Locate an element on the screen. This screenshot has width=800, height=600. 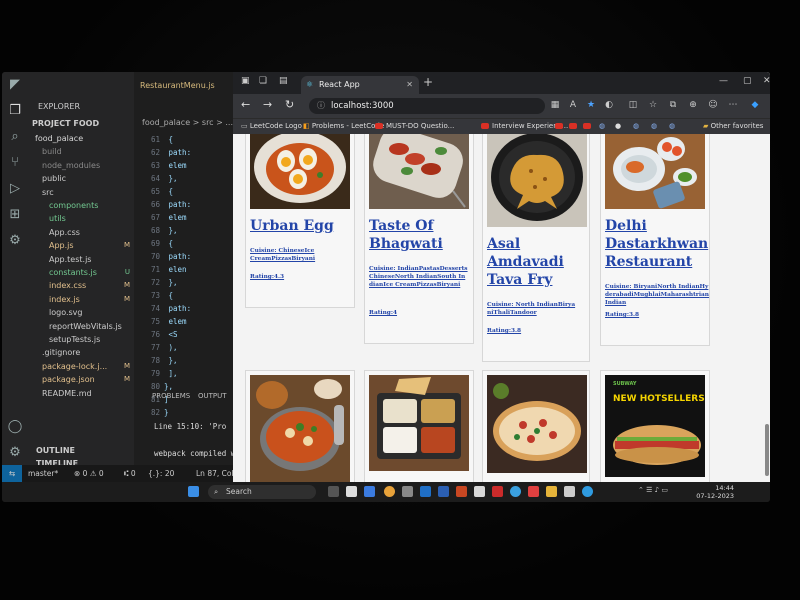
immersive-reader-icon: A is located at coordinates (573, 105).